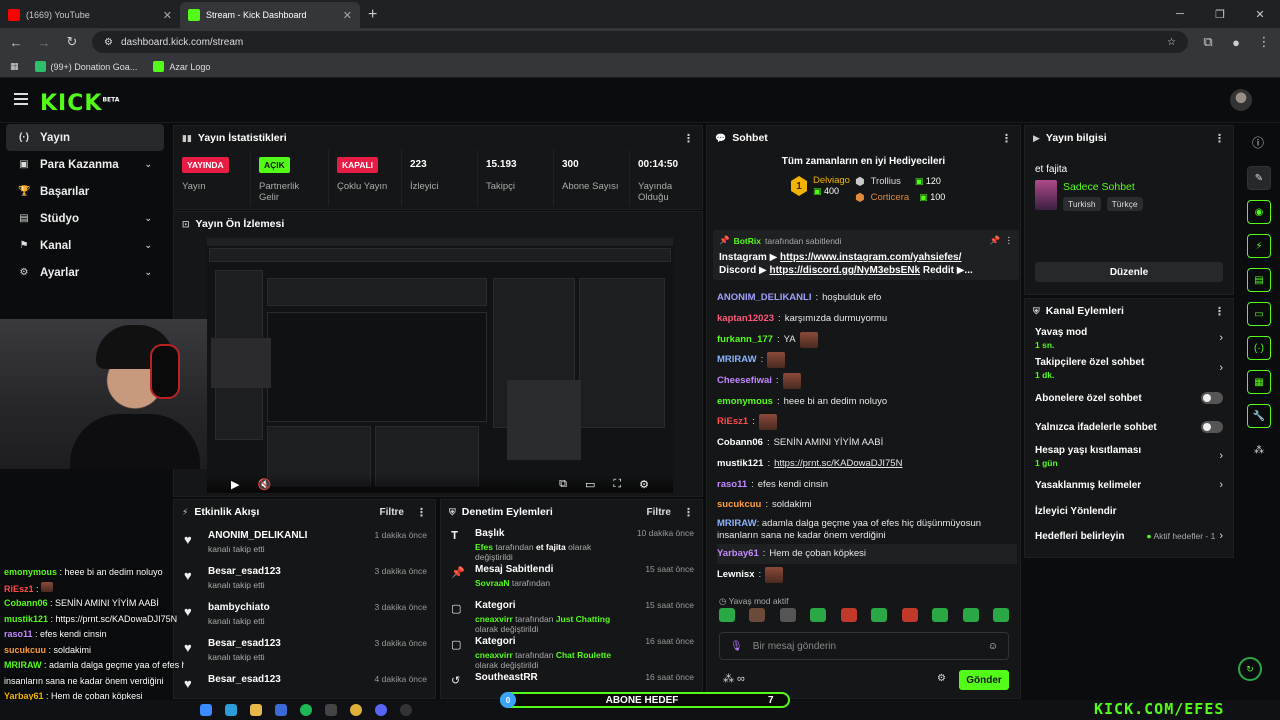 Image resolution: width=1280 pixels, height=720 pixels. I want to click on hamburger-menu-icon, so click(21, 100).